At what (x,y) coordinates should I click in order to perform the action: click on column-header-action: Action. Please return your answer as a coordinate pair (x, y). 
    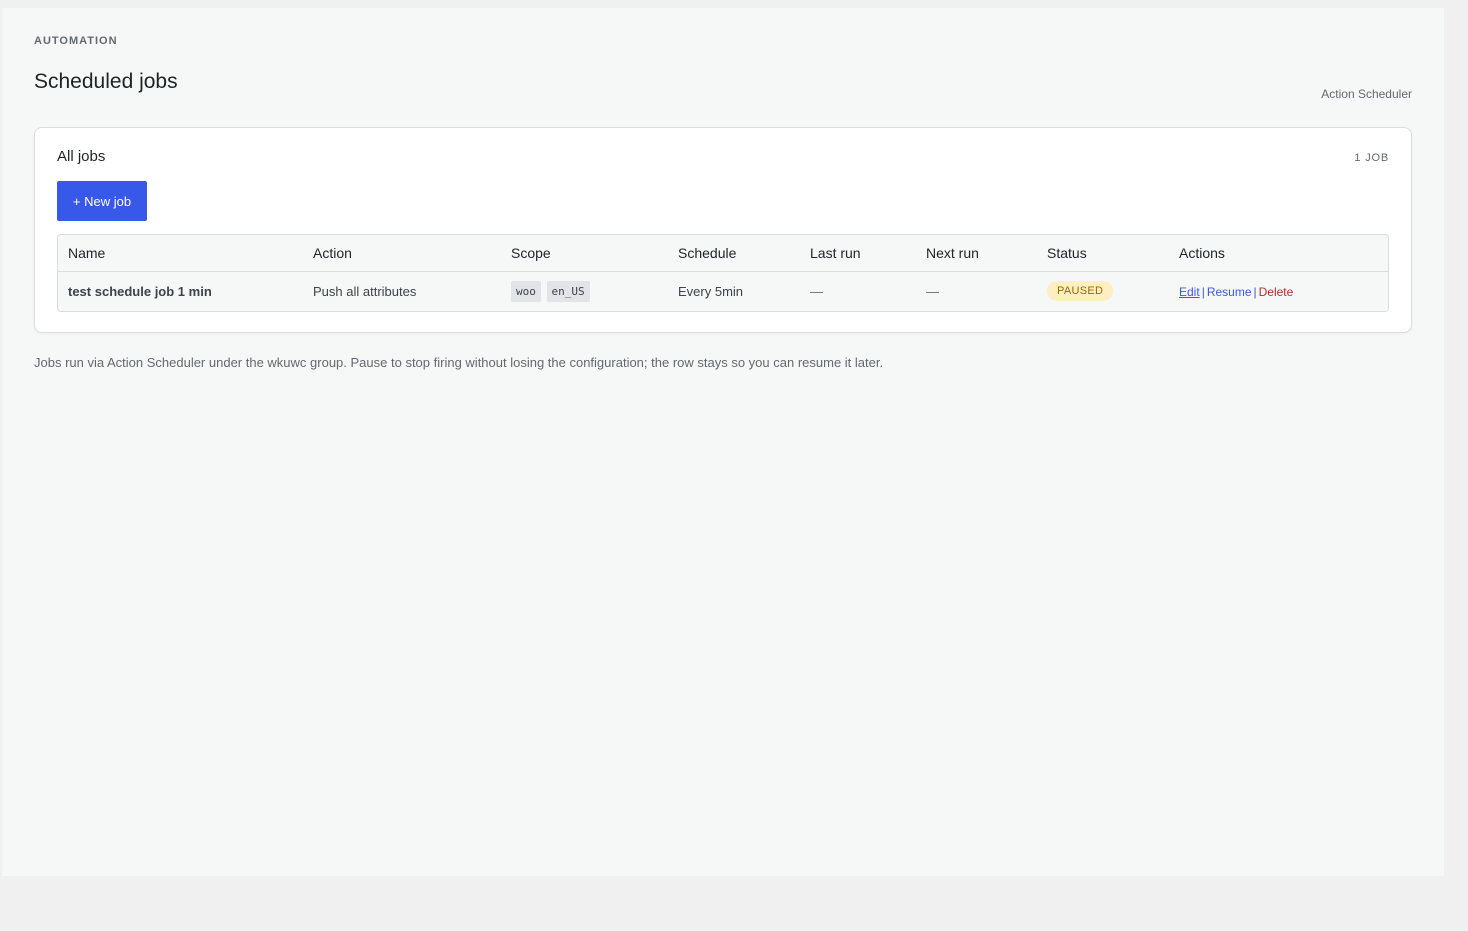
    Looking at the image, I should click on (402, 253).